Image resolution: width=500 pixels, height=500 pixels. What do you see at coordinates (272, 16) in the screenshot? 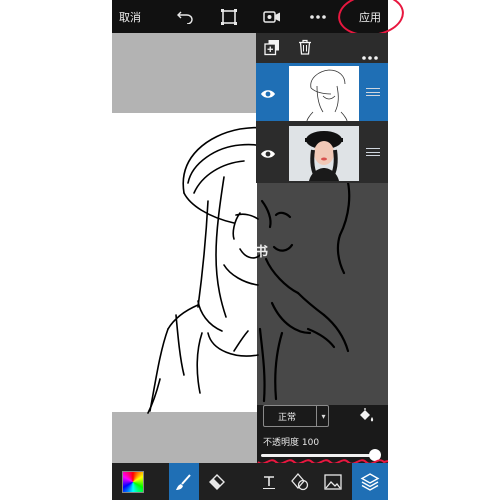
I see `record-icon` at bounding box center [272, 16].